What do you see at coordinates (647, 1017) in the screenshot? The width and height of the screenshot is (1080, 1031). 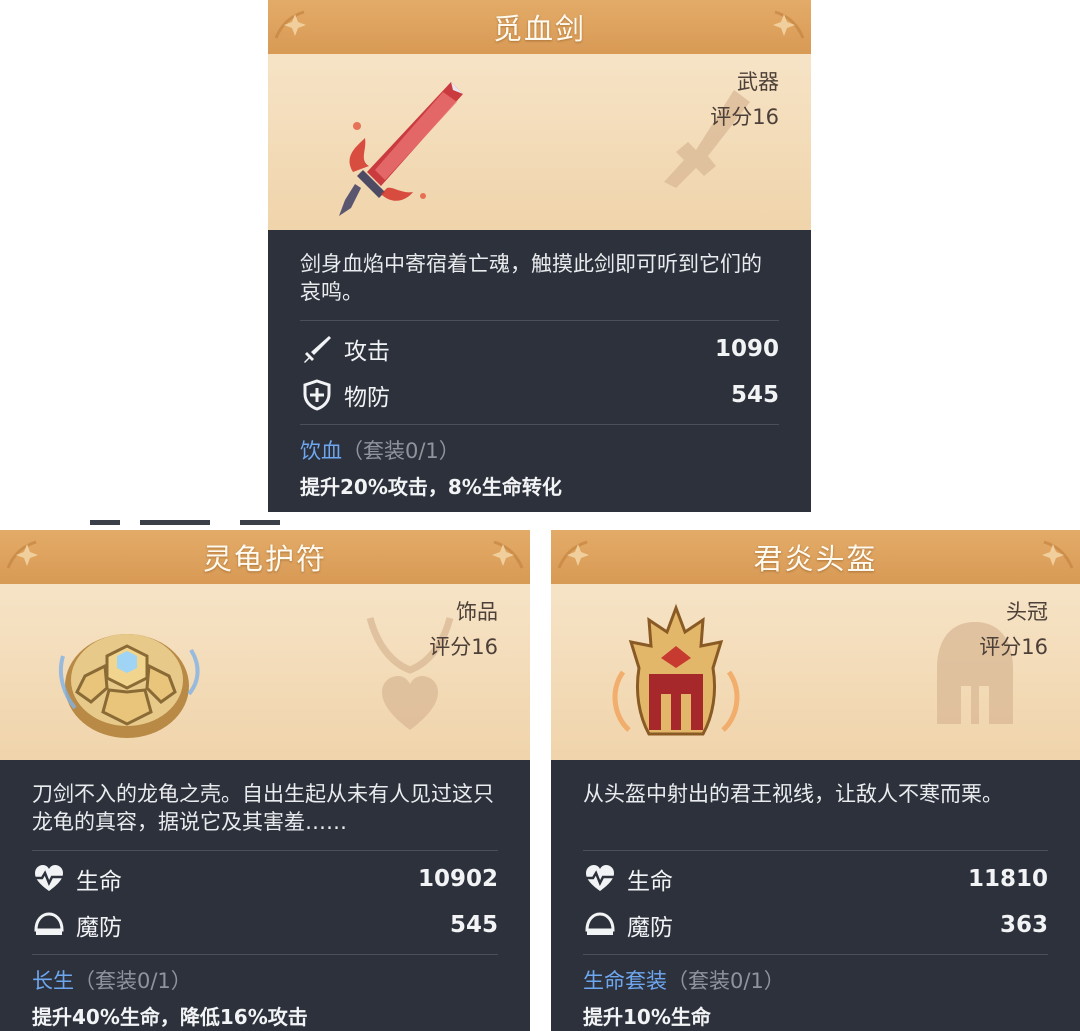 I see `set-effect: 提升10%生命` at bounding box center [647, 1017].